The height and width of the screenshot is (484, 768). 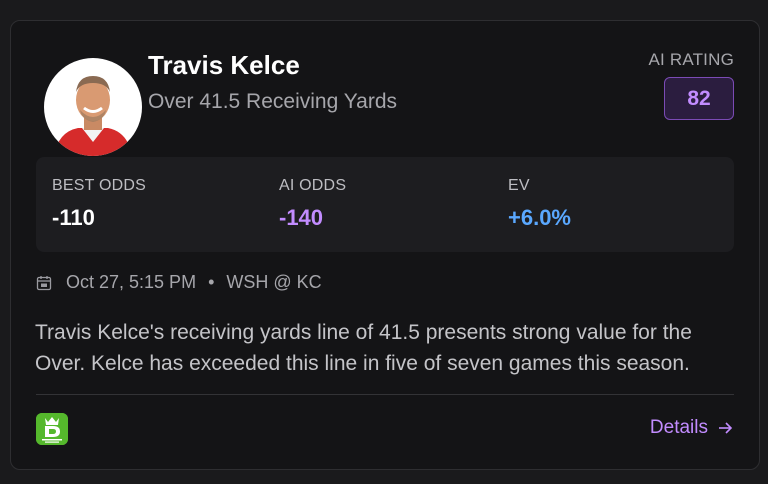 What do you see at coordinates (73, 217) in the screenshot?
I see `best-odds-value: -110` at bounding box center [73, 217].